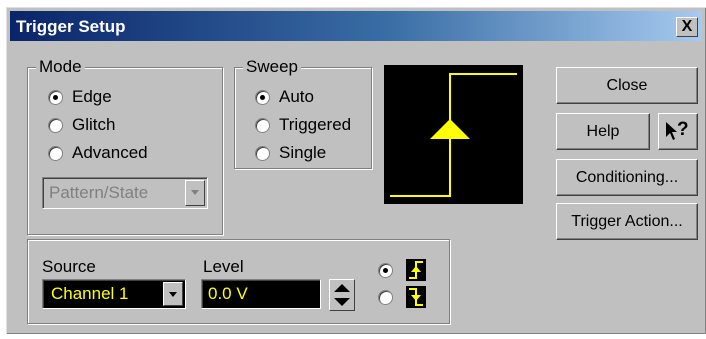 The width and height of the screenshot is (706, 339). What do you see at coordinates (60, 67) in the screenshot?
I see `mode-group-label: Mode` at bounding box center [60, 67].